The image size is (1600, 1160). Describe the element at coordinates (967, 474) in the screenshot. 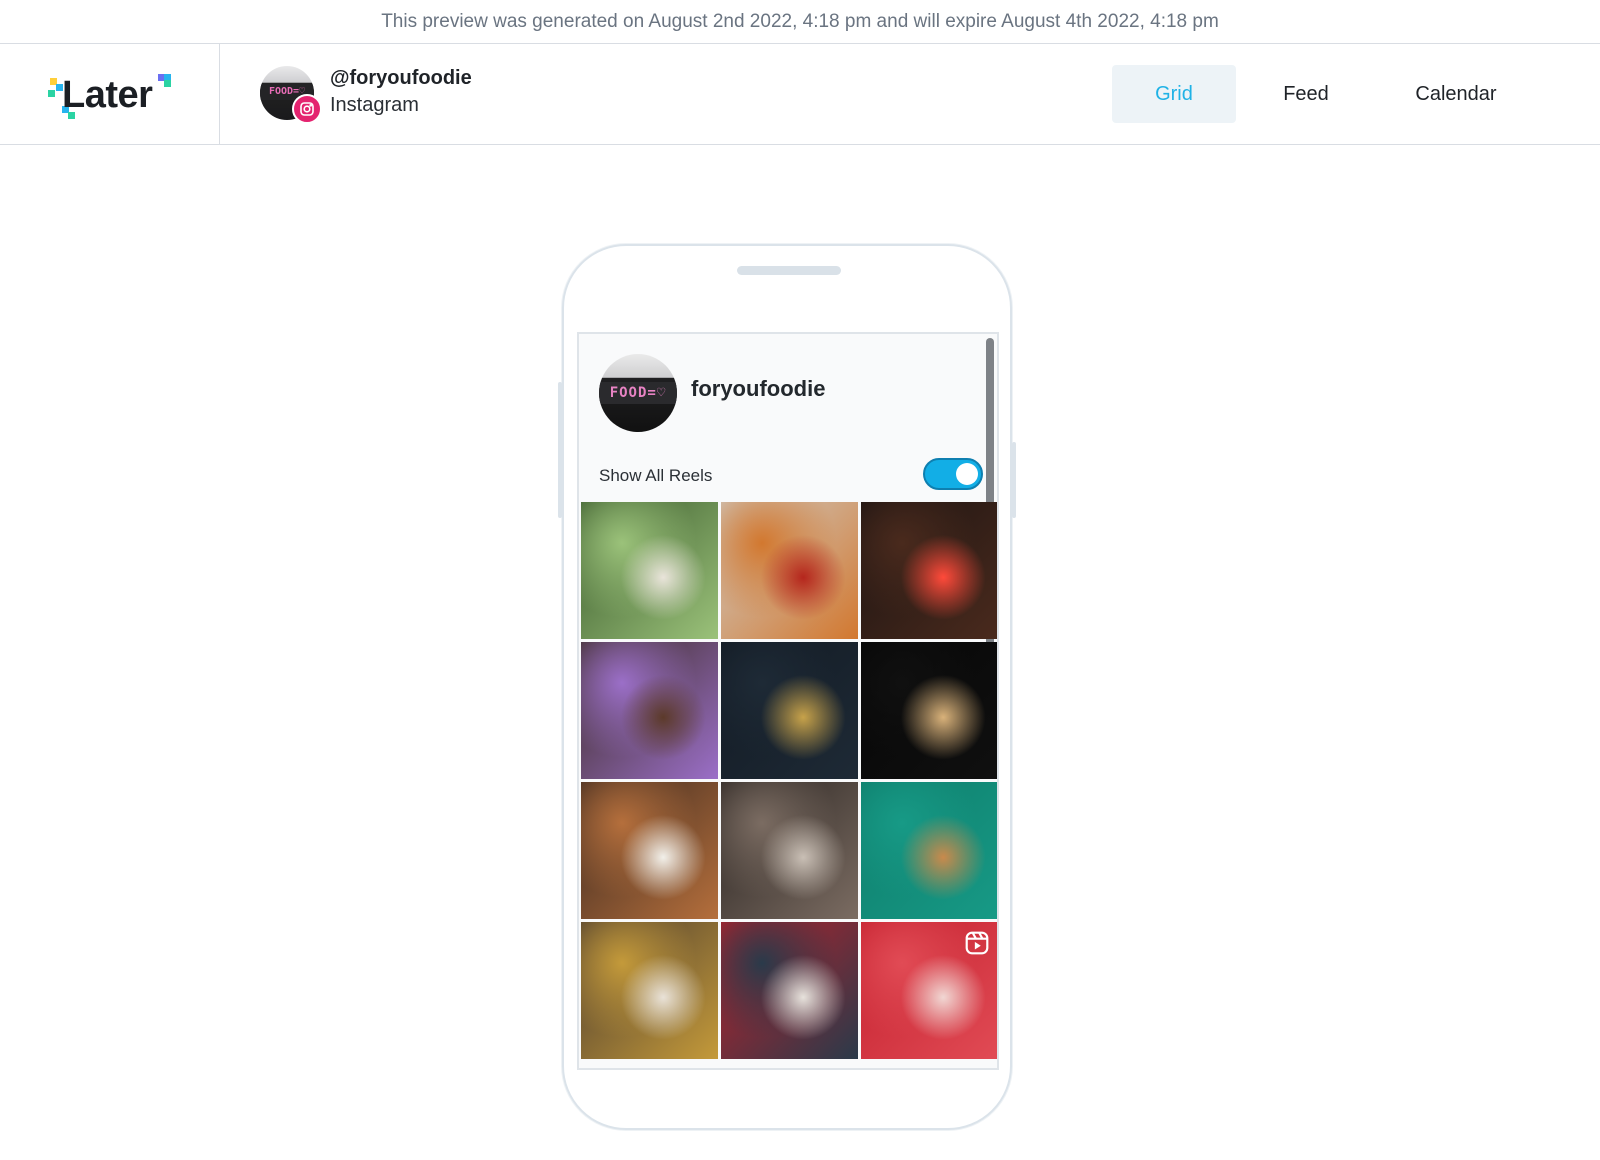

I see `toggle-knob` at that location.